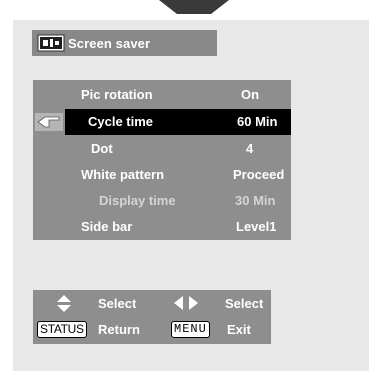 This screenshot has height=379, width=383. I want to click on menu-key: MENU, so click(190, 329).